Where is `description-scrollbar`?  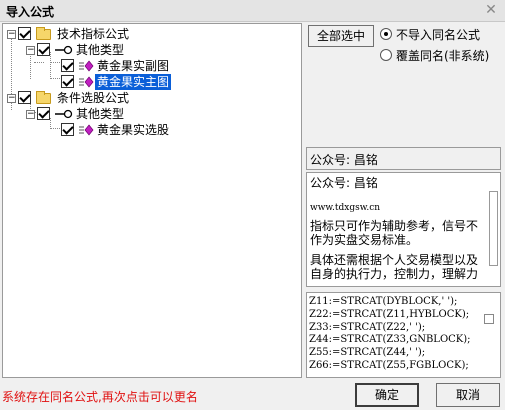 description-scrollbar is located at coordinates (493, 228).